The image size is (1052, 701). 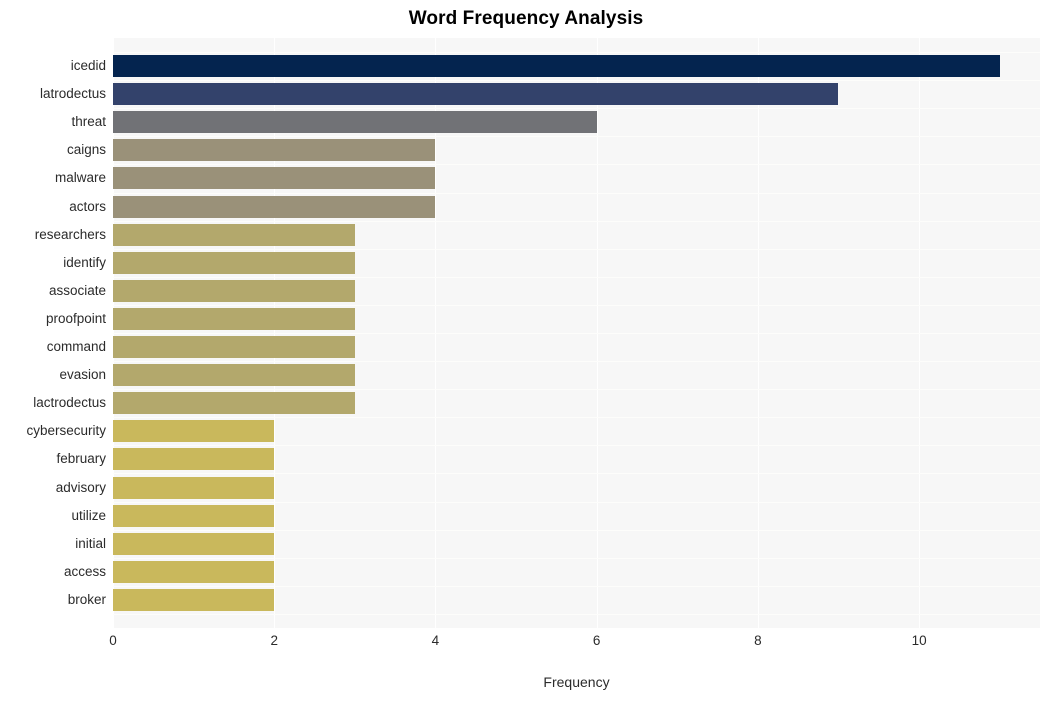 What do you see at coordinates (113, 640) in the screenshot?
I see `x-axis-tick-label: 0` at bounding box center [113, 640].